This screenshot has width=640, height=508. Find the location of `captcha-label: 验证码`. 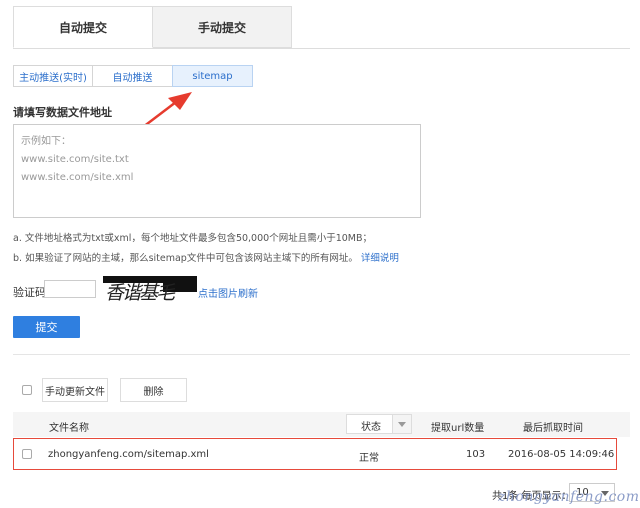

captcha-label: 验证码 is located at coordinates (29, 292).